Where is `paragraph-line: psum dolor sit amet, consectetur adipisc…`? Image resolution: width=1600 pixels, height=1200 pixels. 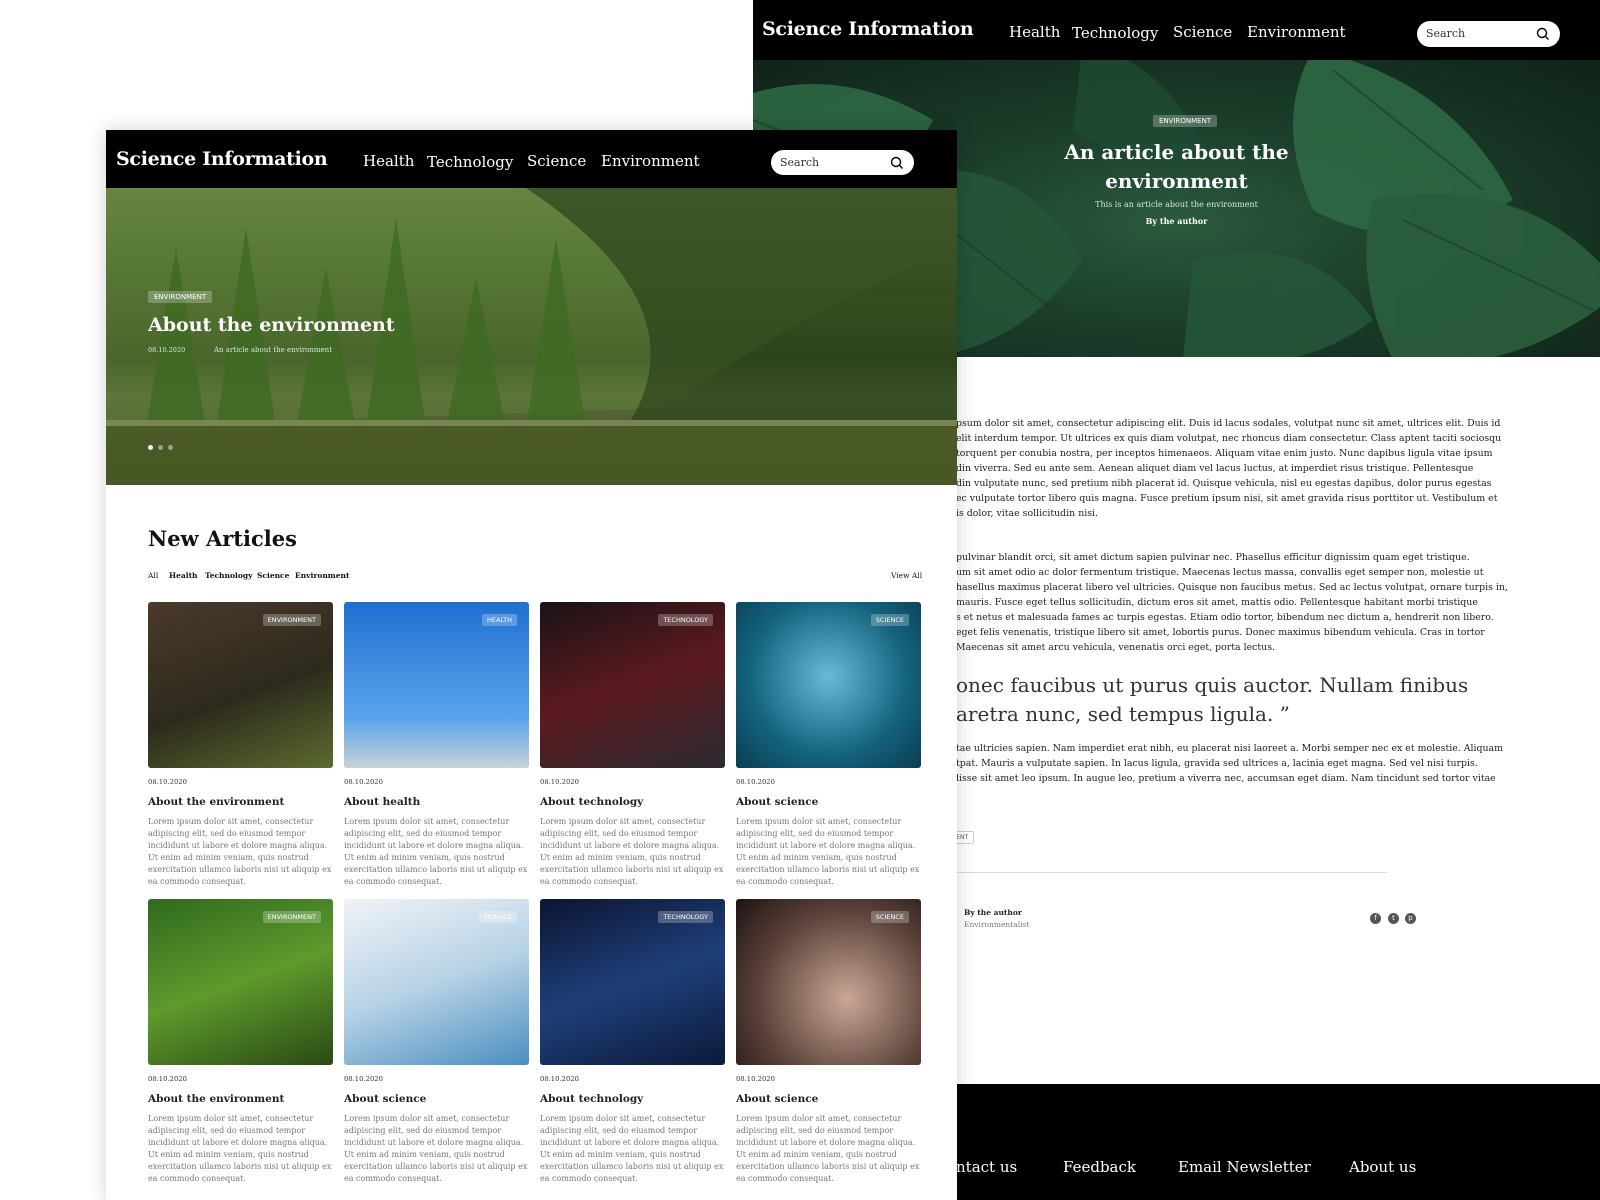 paragraph-line: psum dolor sit amet, consectetur adipisc… is located at coordinates (1228, 423).